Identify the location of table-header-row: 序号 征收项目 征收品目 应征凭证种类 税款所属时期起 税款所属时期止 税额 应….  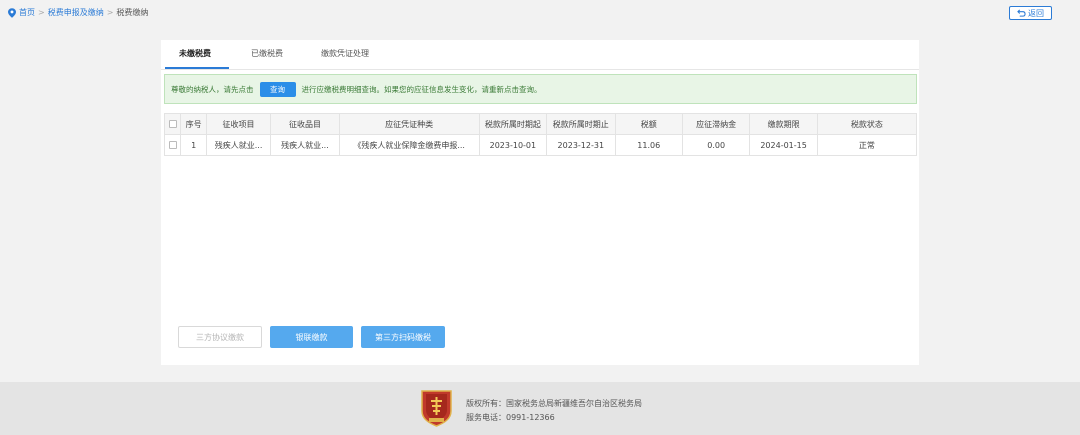
(540, 124).